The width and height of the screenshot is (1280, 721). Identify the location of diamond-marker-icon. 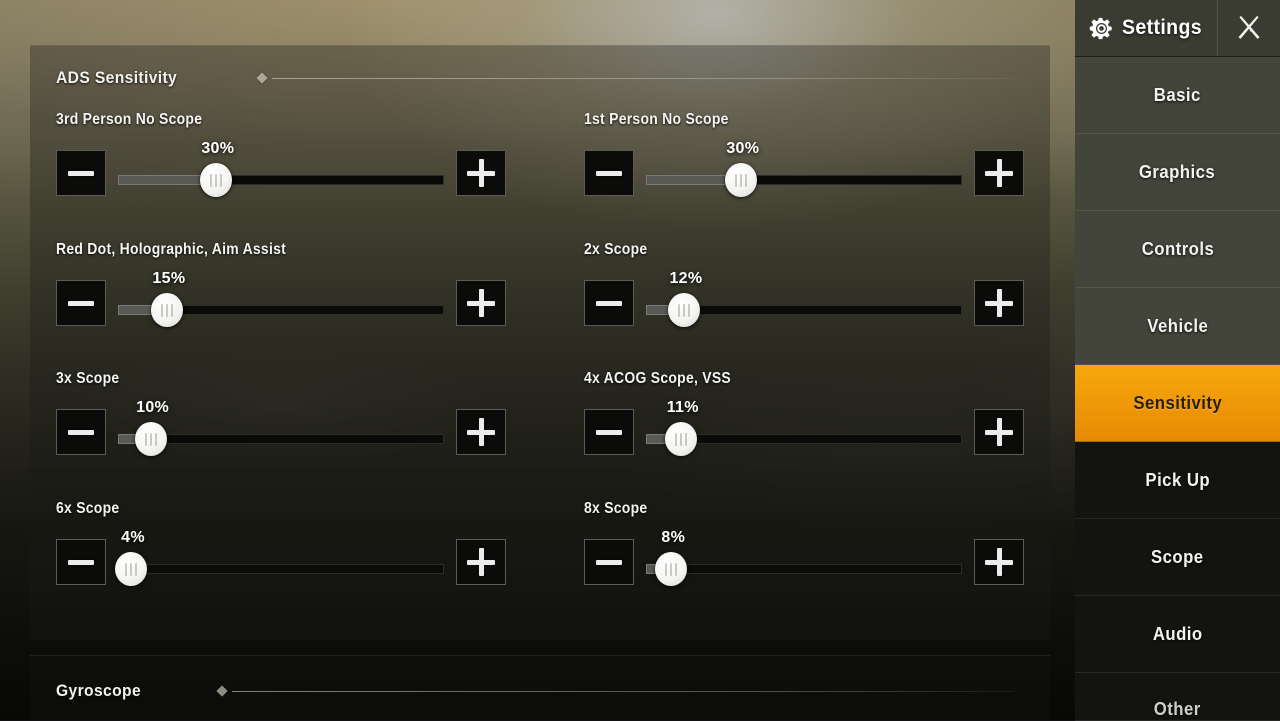
(261, 77).